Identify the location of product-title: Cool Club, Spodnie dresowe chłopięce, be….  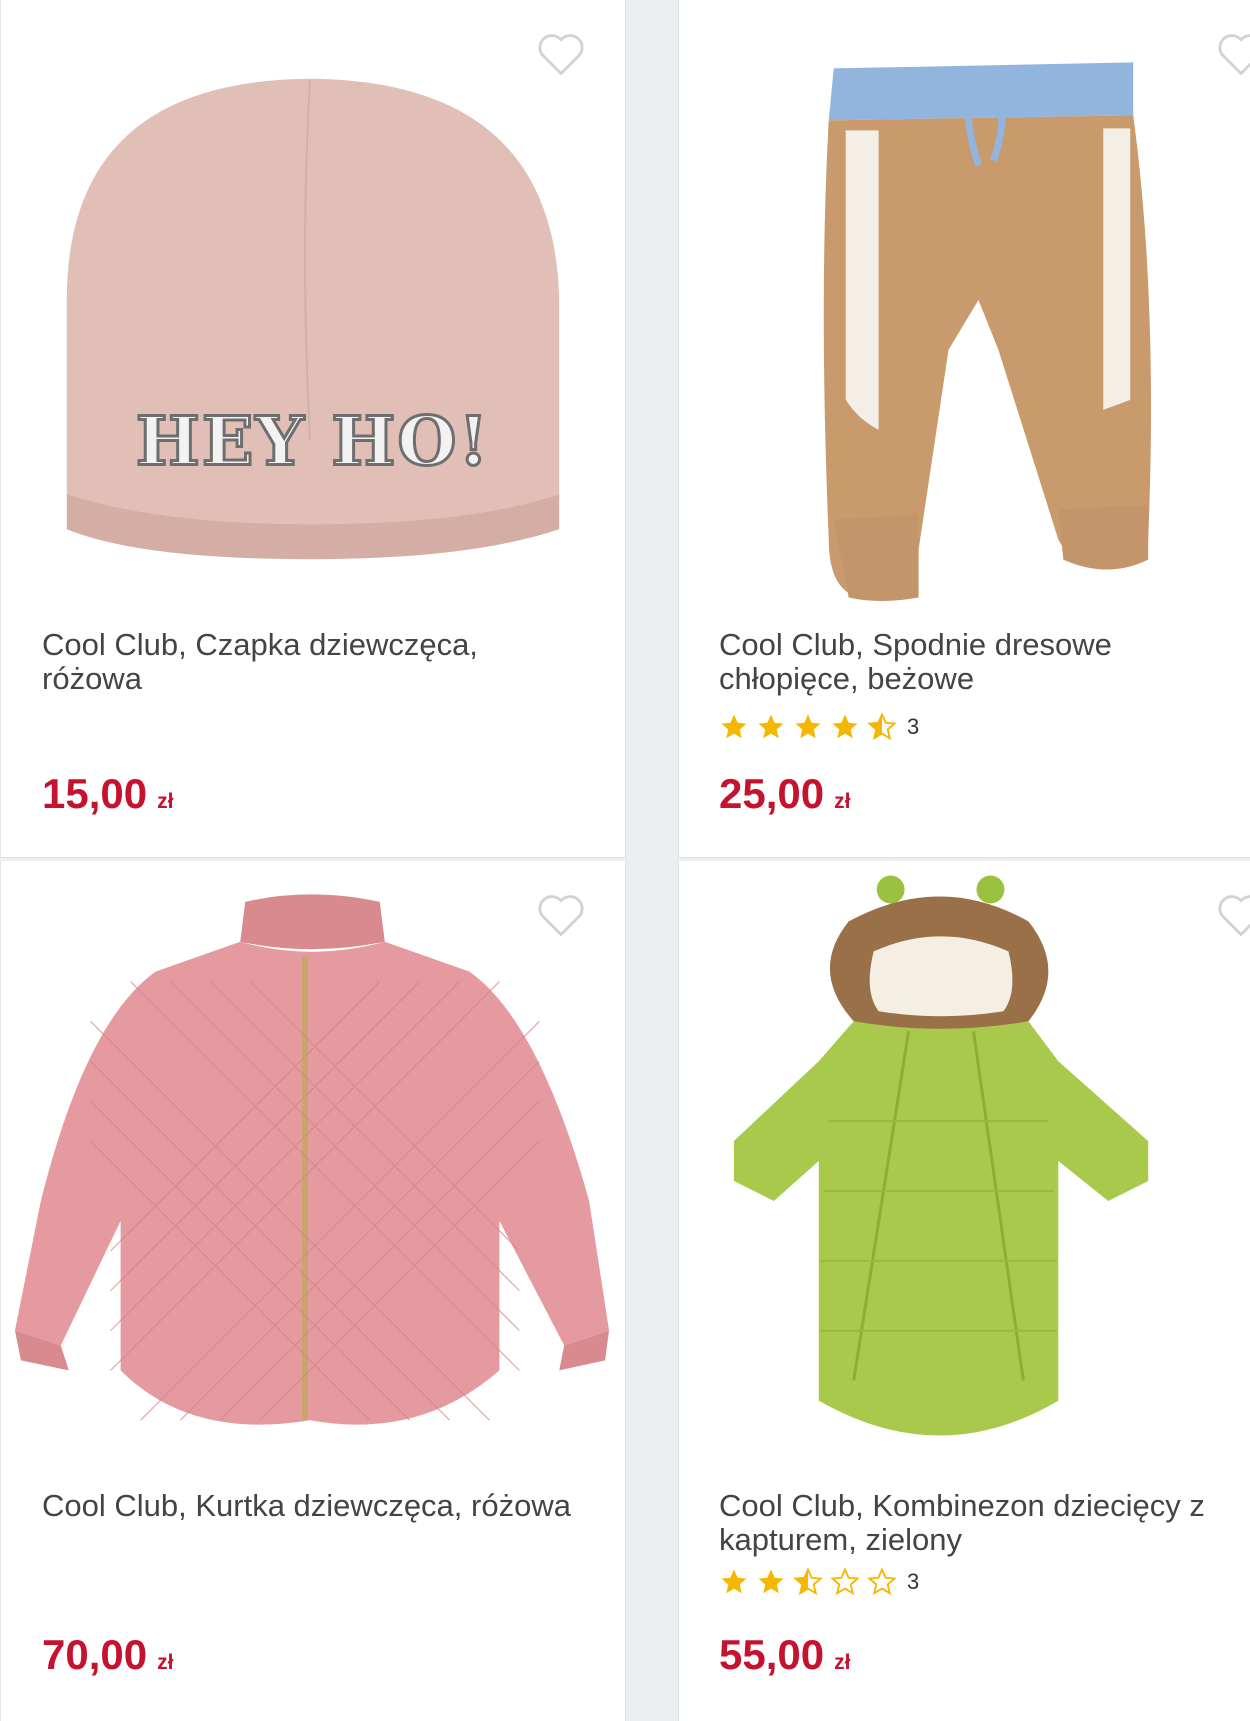
(984, 662).